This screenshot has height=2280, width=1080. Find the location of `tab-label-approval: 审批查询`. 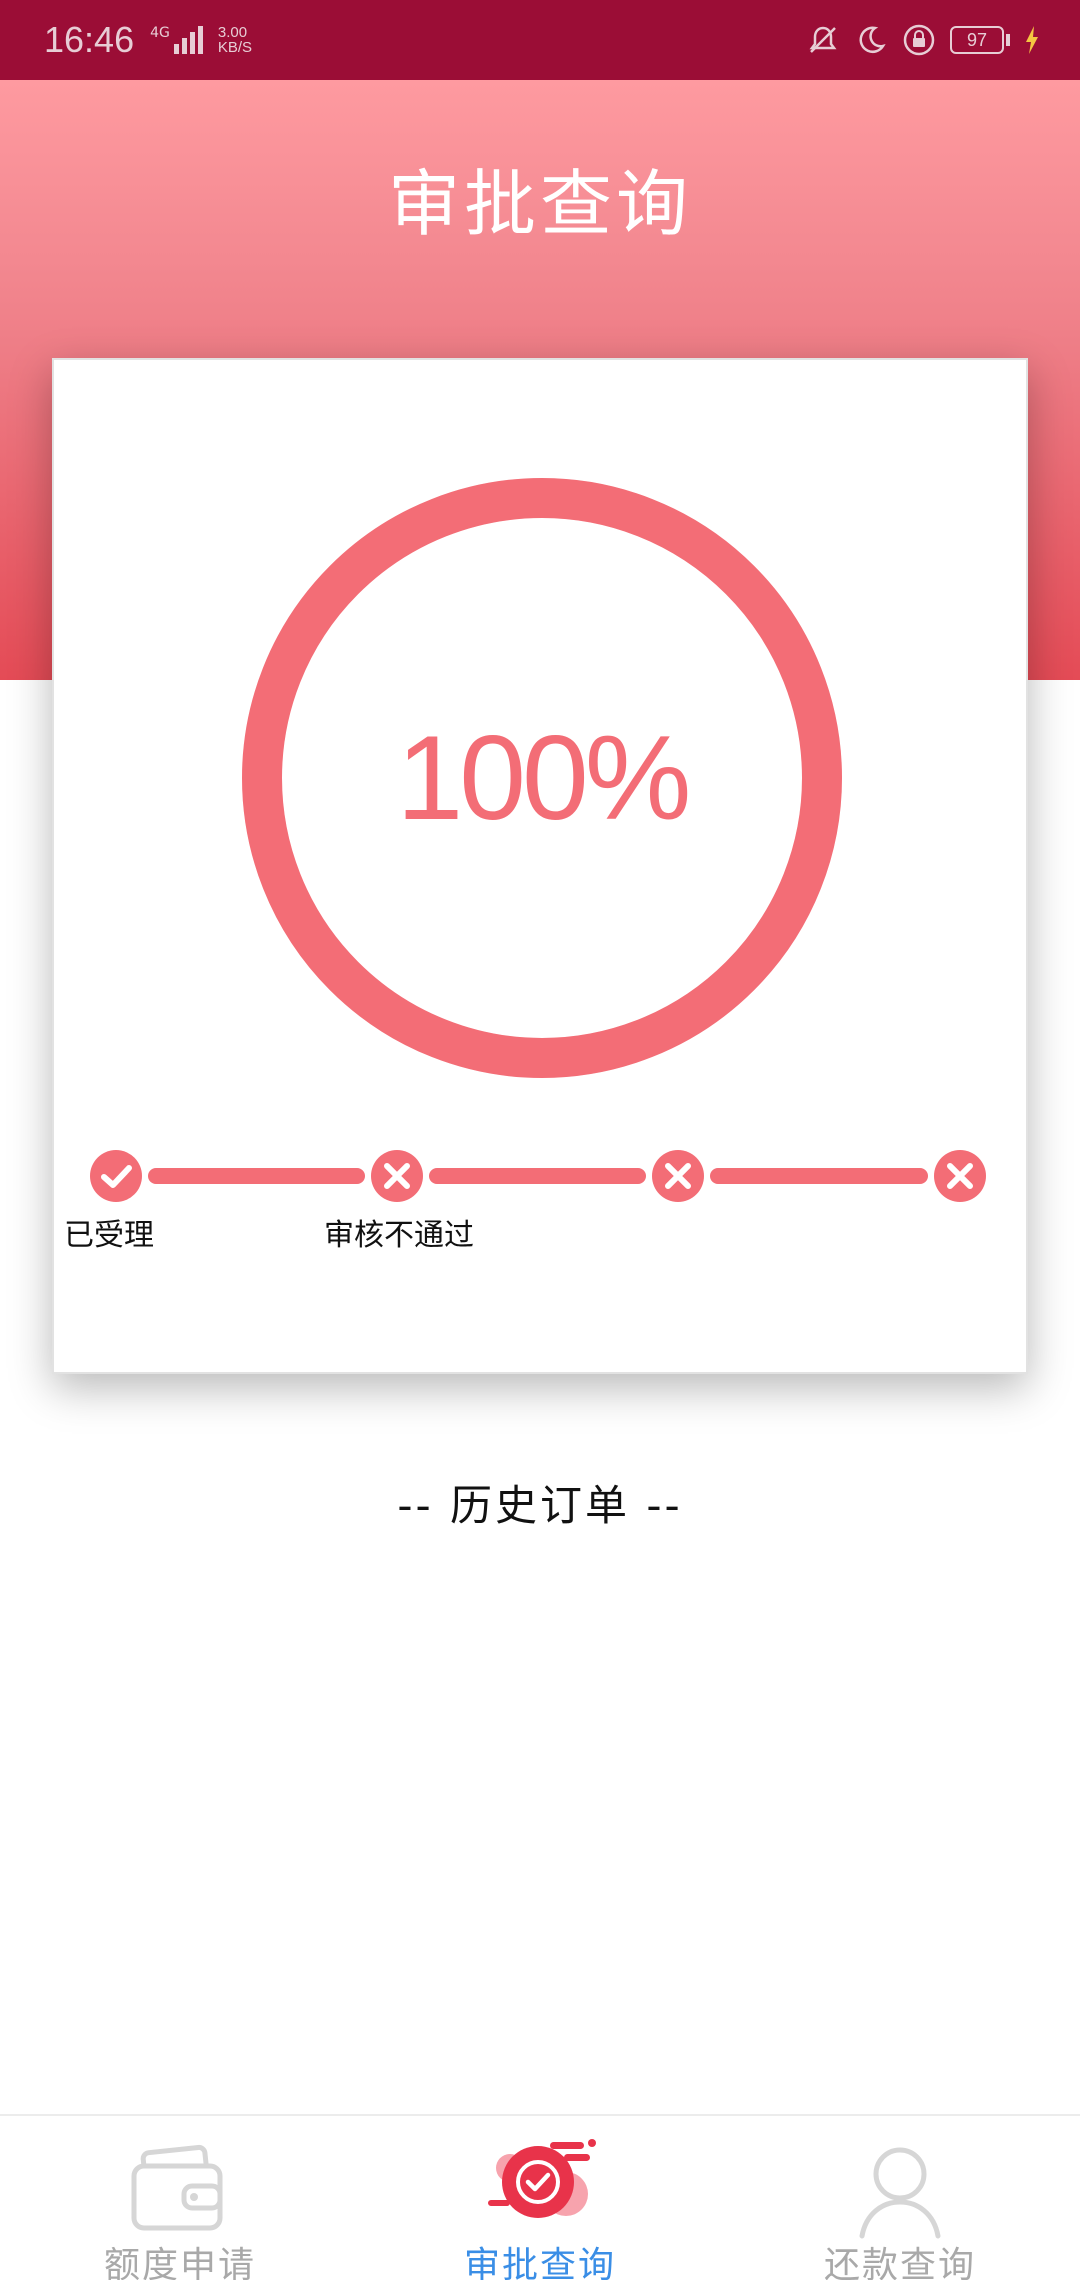

tab-label-approval: 审批查询 is located at coordinates (539, 2262).